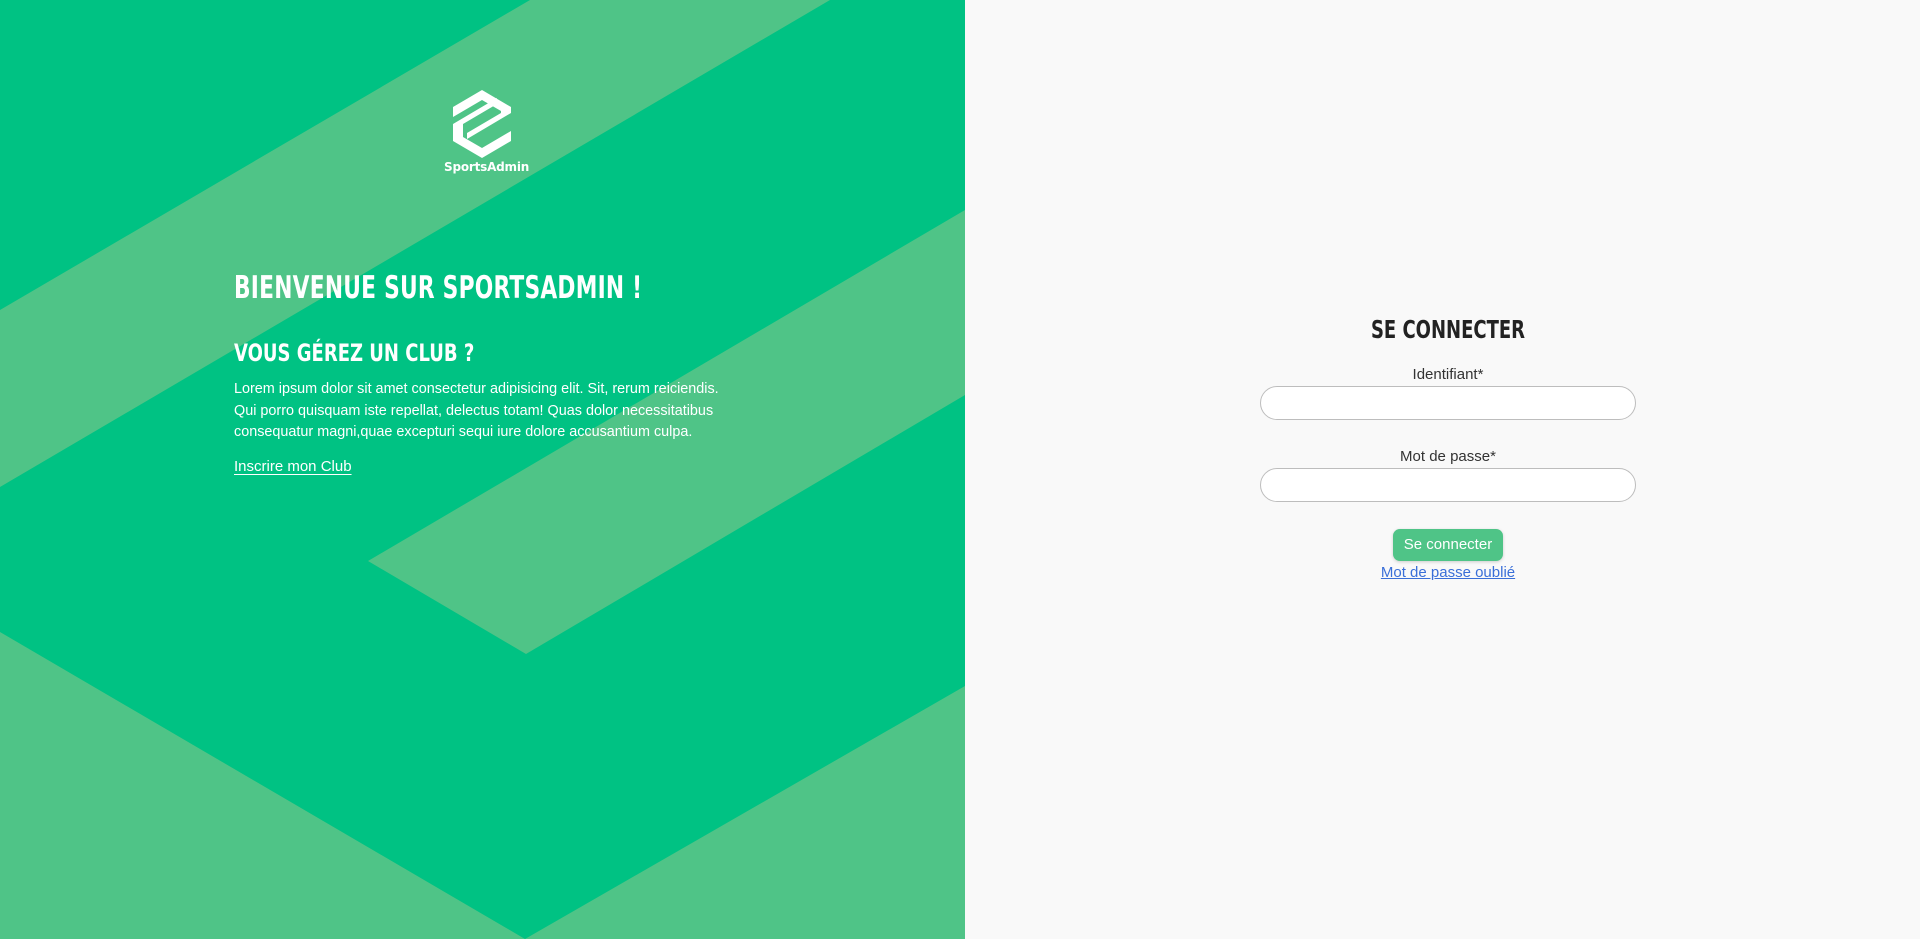  I want to click on login-title: SE CONNECTER, so click(1448, 329).